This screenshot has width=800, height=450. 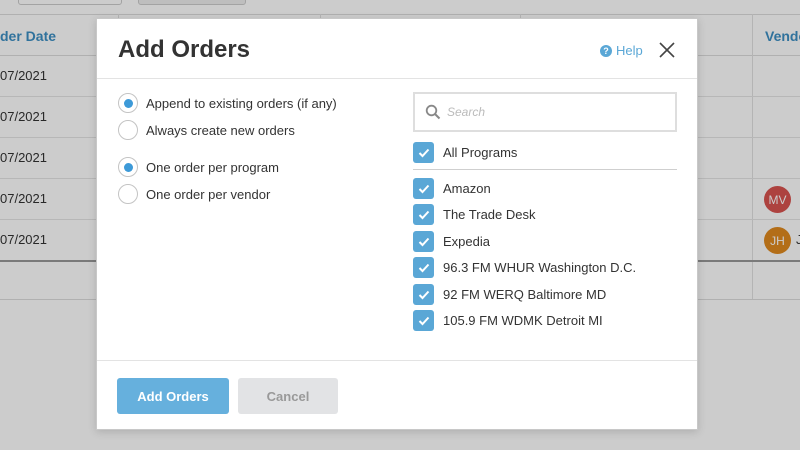 What do you see at coordinates (184, 49) in the screenshot?
I see `dialog-title: Add Orders` at bounding box center [184, 49].